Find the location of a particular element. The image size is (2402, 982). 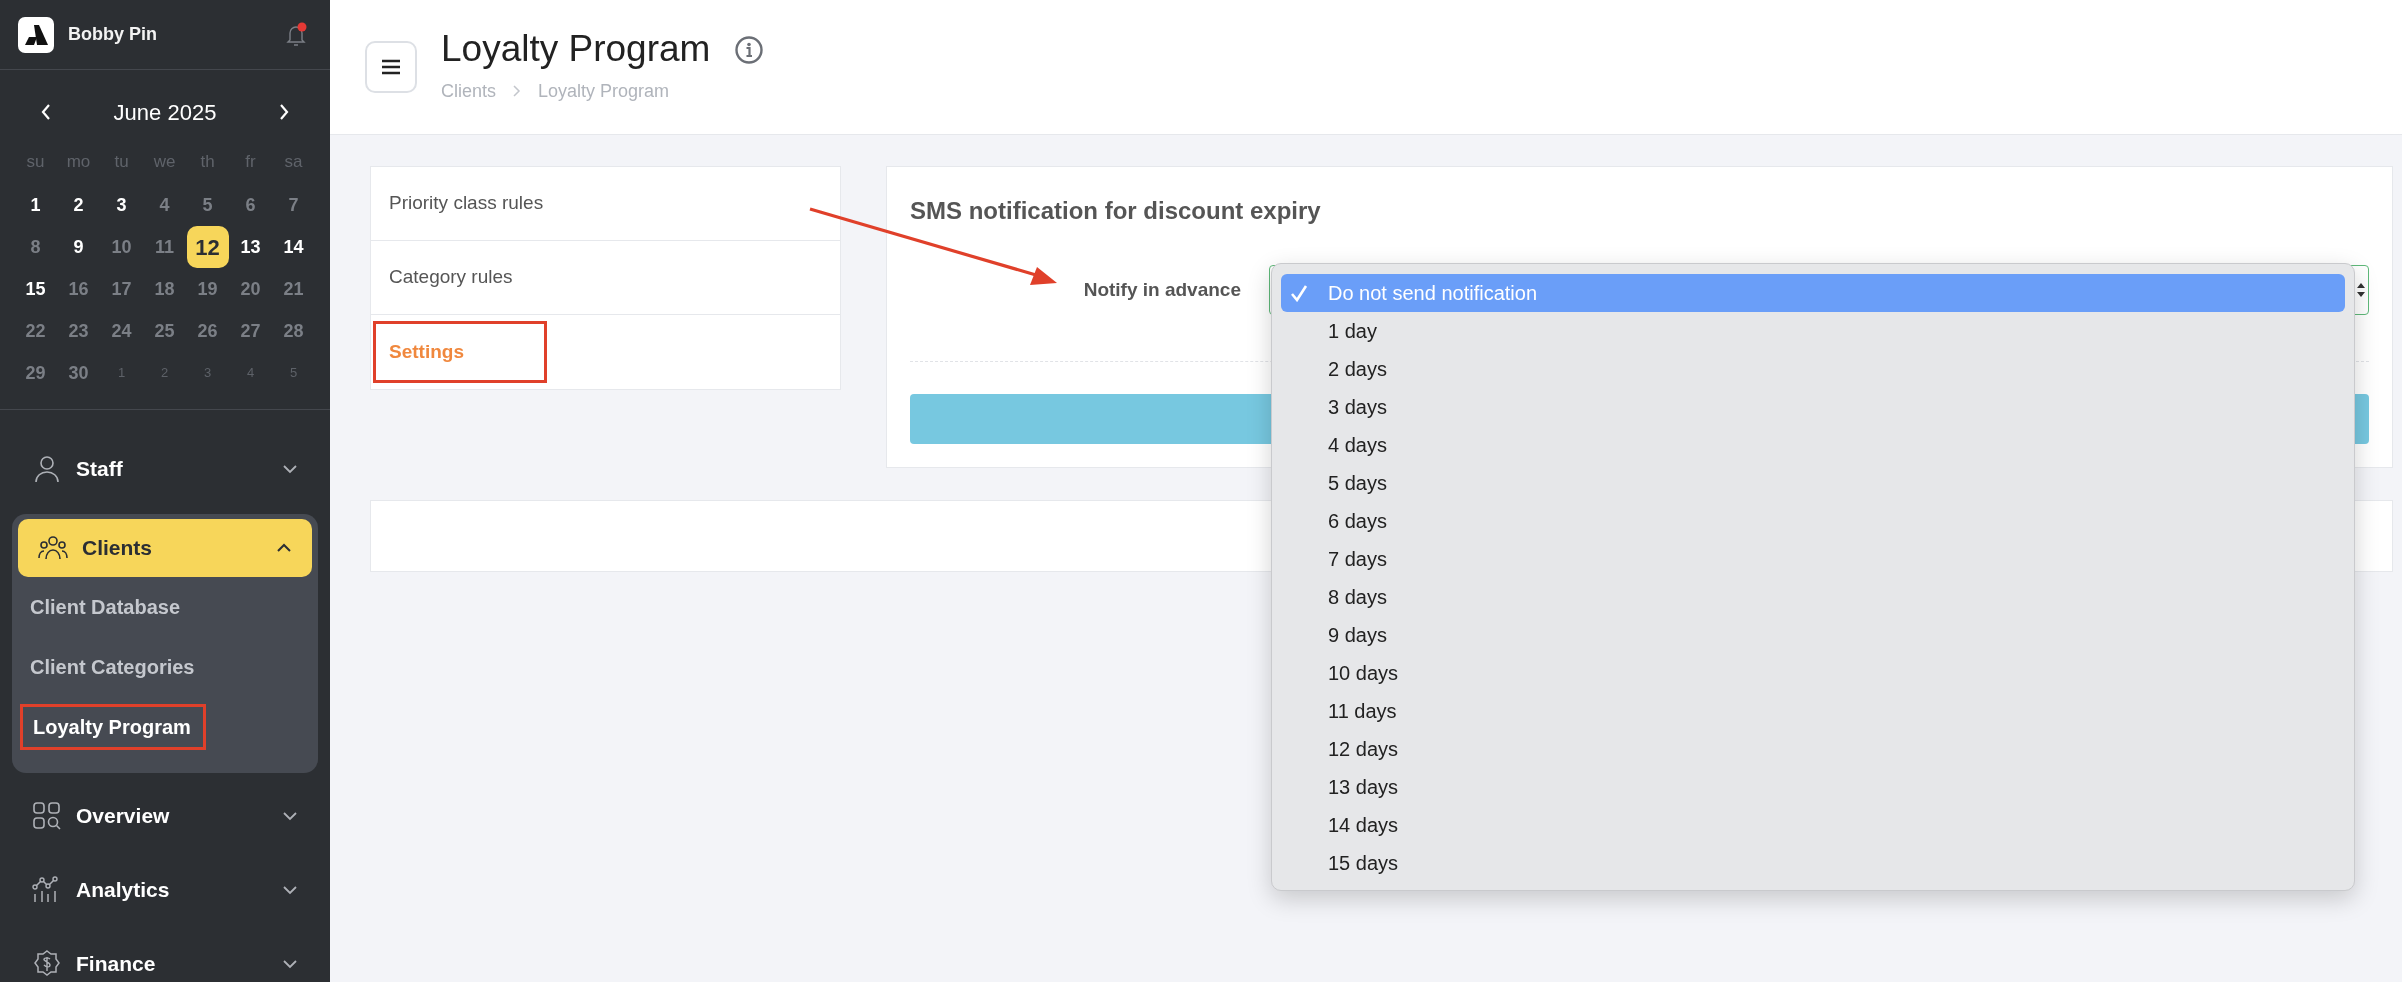

nav-item: Analytics is located at coordinates (165, 890).